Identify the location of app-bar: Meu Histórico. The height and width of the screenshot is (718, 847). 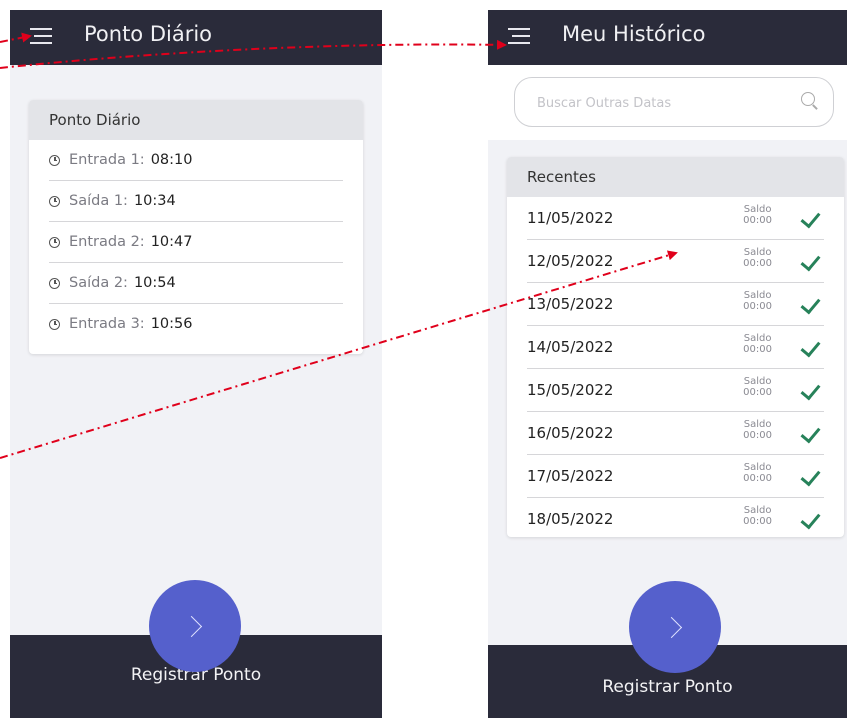
(667, 37).